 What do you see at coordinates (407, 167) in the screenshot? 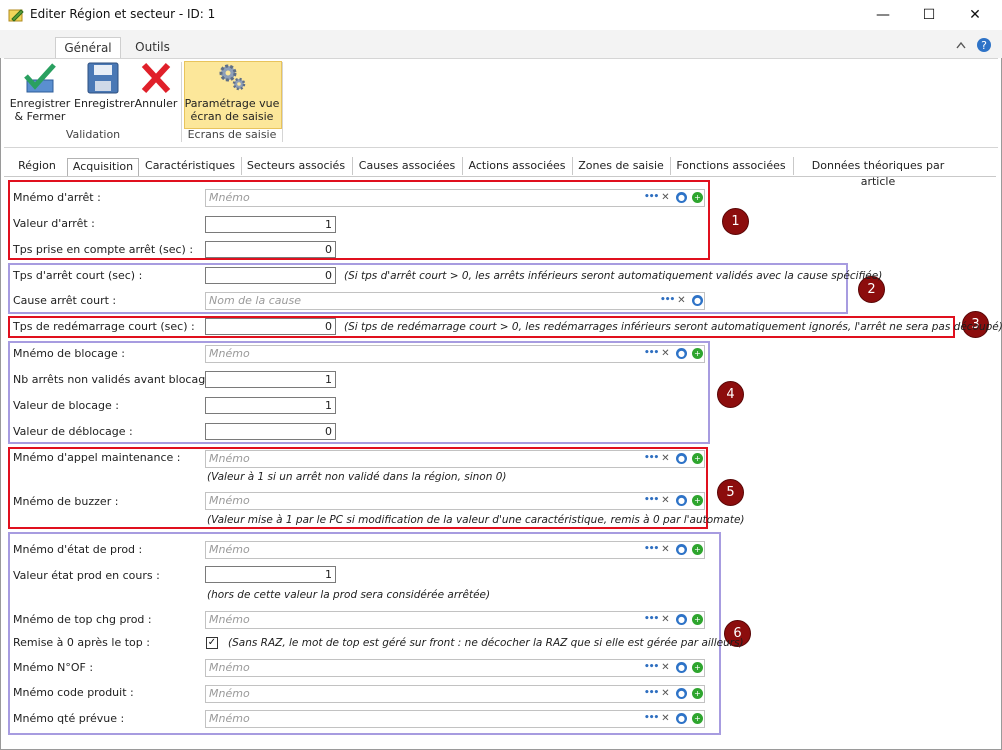
I see `tab-causes-associees: Causes associées` at bounding box center [407, 167].